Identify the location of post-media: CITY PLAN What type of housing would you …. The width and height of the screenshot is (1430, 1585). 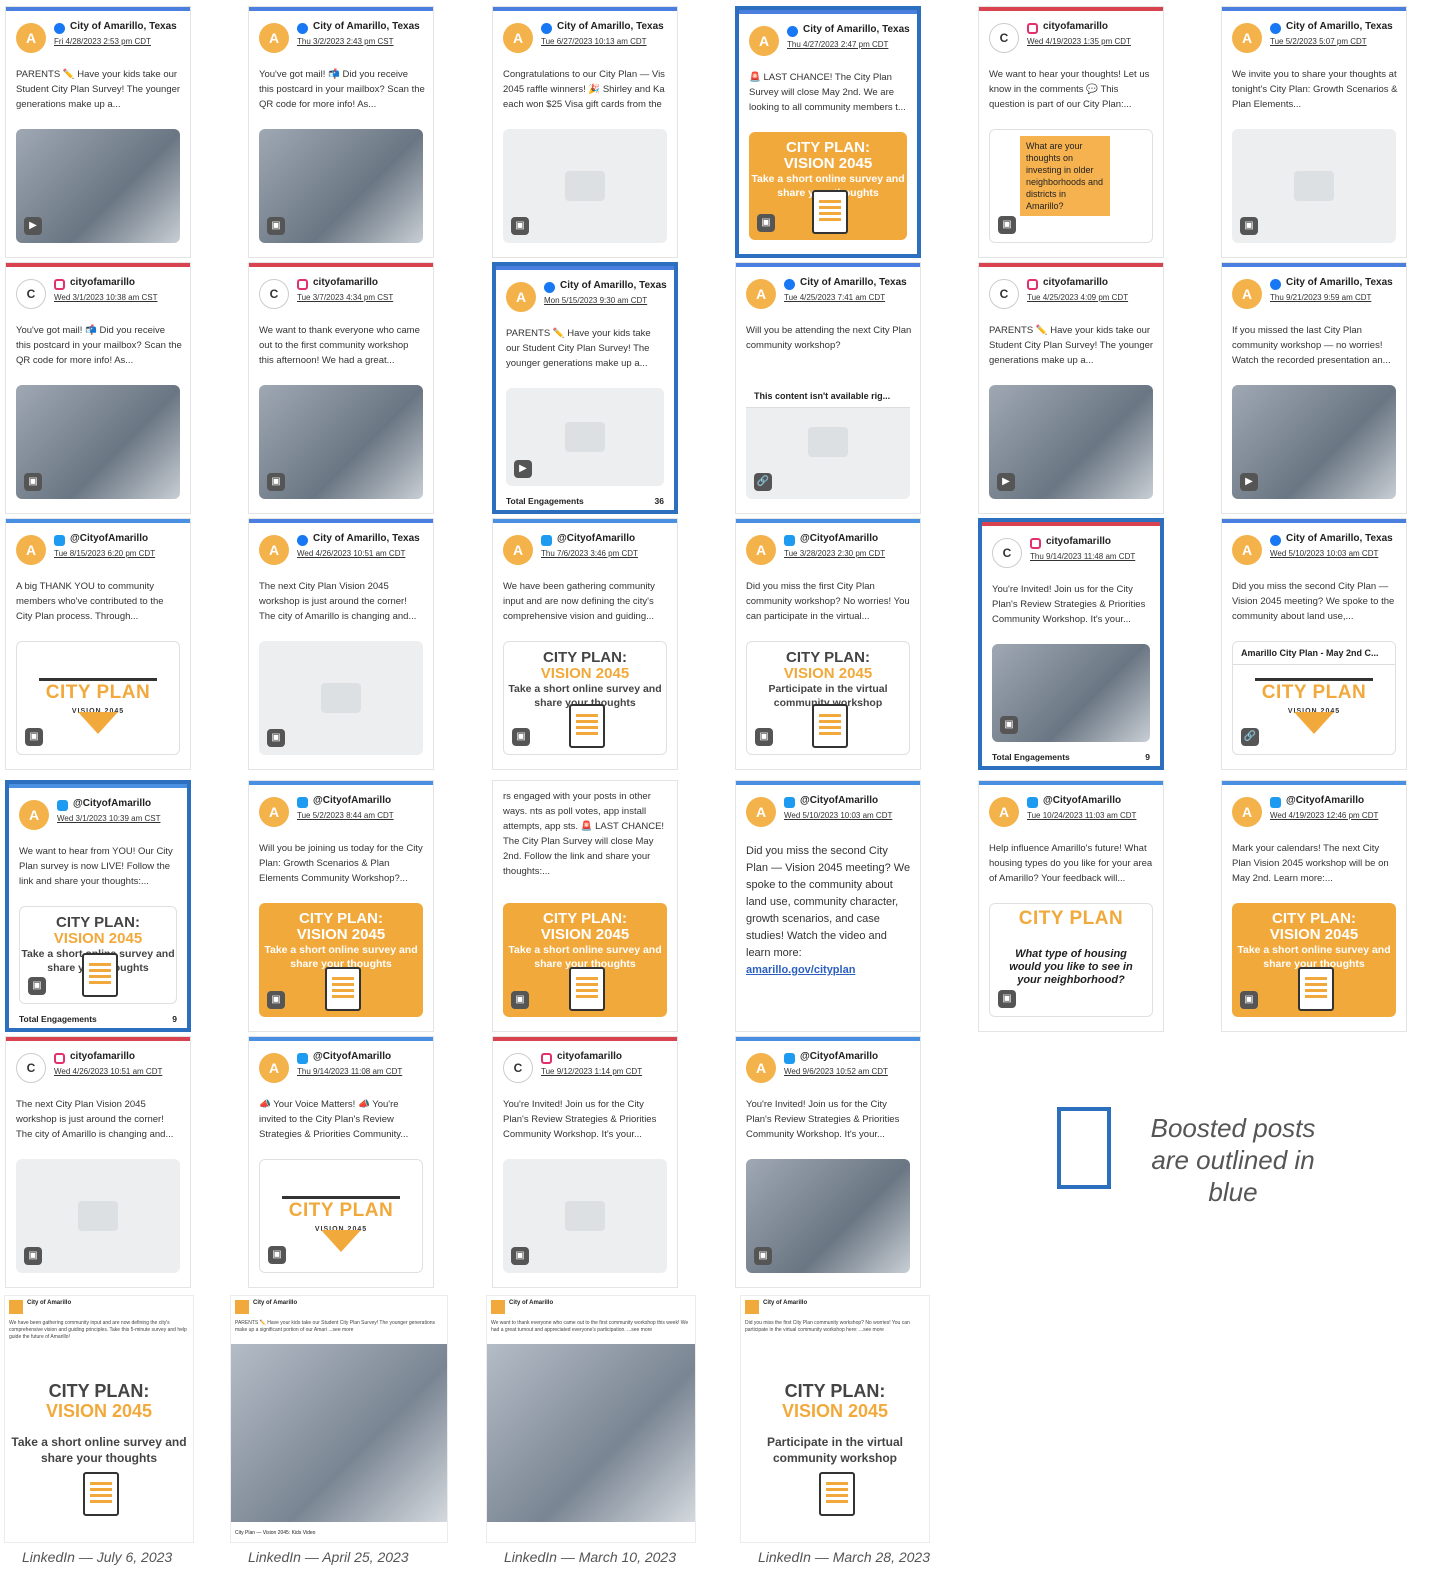
(1071, 960).